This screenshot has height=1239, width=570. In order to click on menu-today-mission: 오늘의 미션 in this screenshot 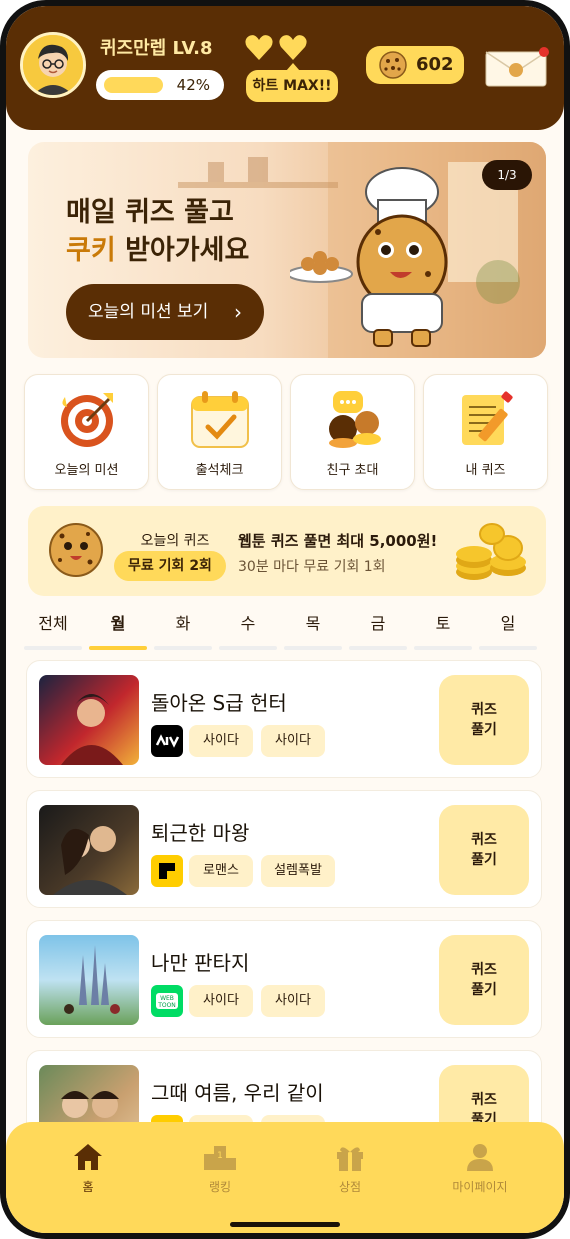, I will do `click(86, 432)`.